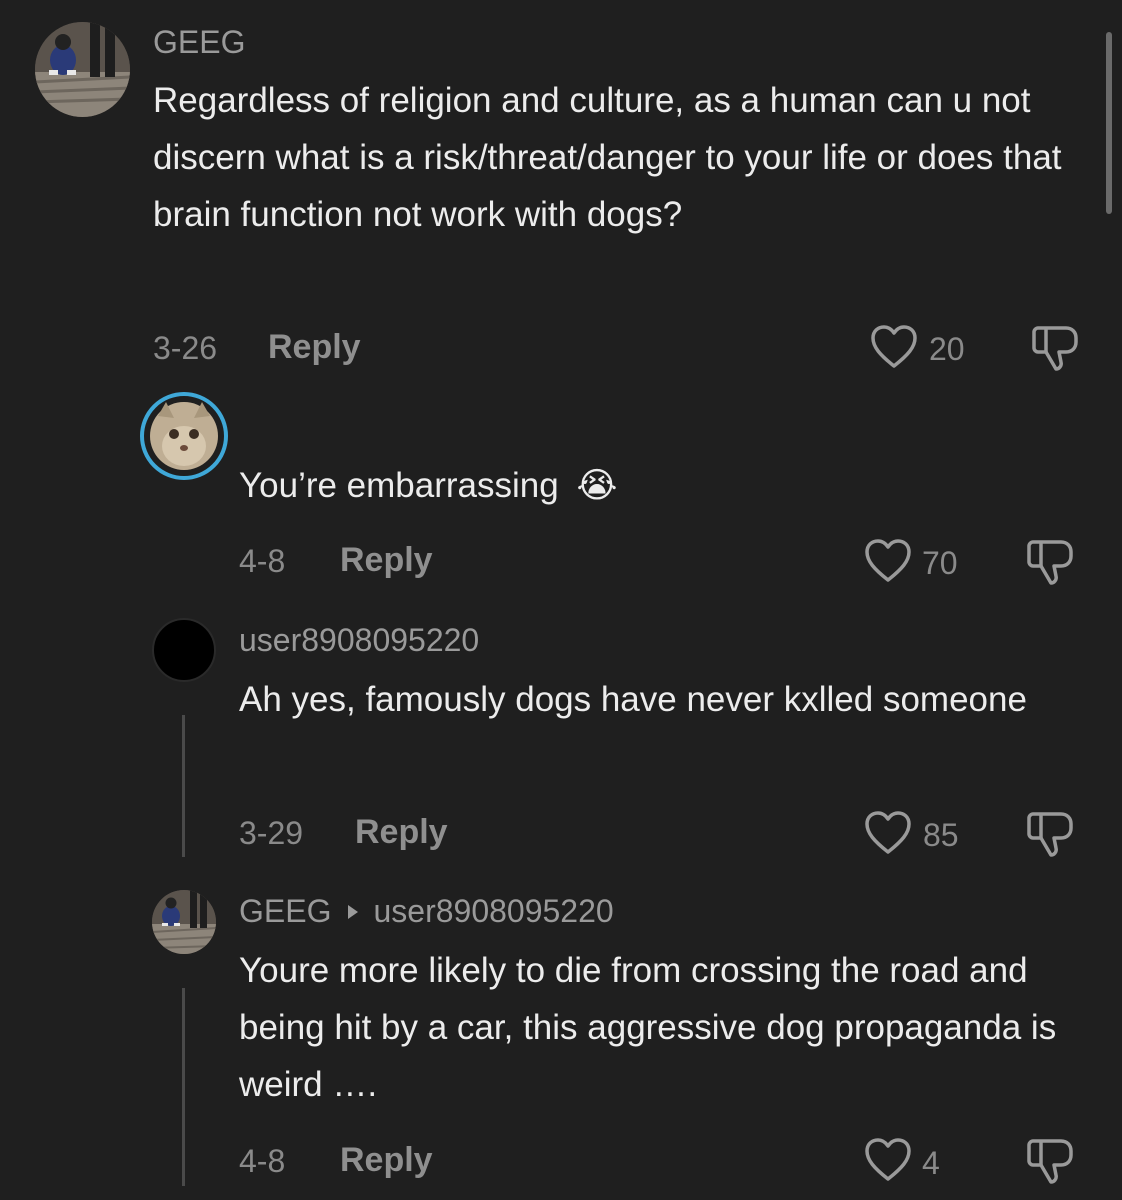 The image size is (1122, 1200). Describe the element at coordinates (941, 835) in the screenshot. I see `like-count: 85` at that location.